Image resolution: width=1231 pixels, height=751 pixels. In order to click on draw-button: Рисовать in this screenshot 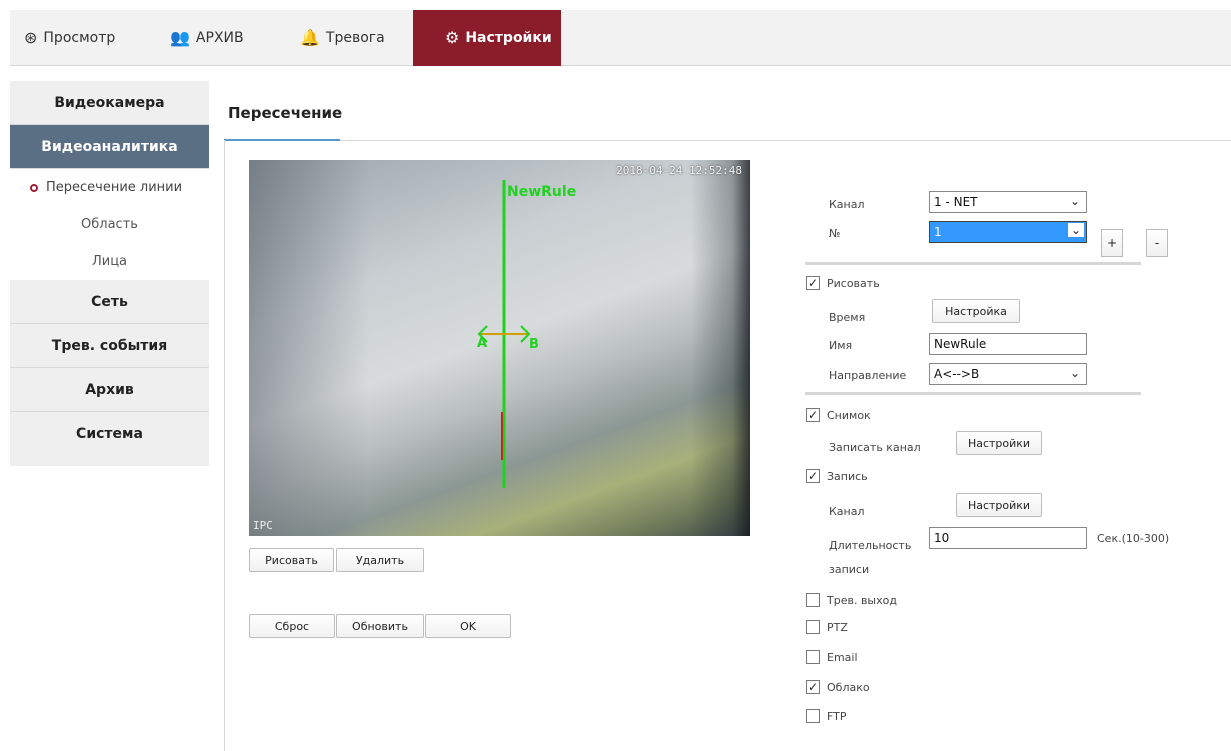, I will do `click(291, 560)`.